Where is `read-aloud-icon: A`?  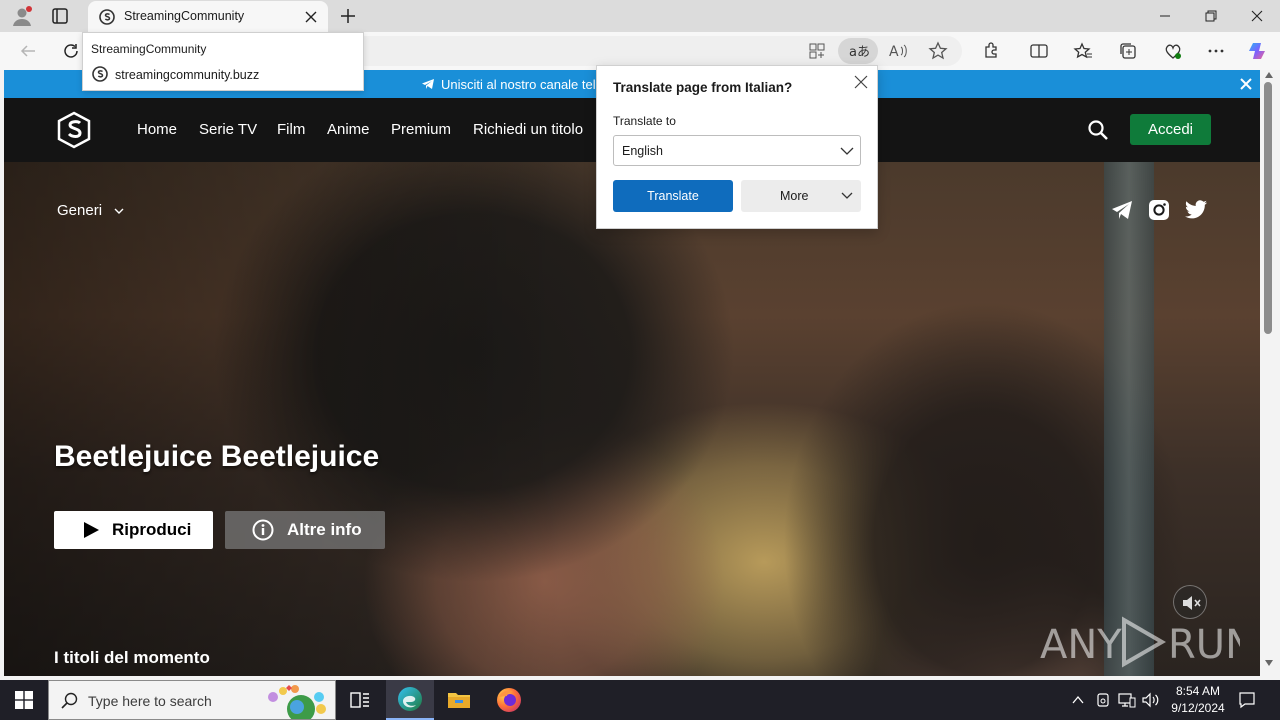
read-aloud-icon: A is located at coordinates (898, 51).